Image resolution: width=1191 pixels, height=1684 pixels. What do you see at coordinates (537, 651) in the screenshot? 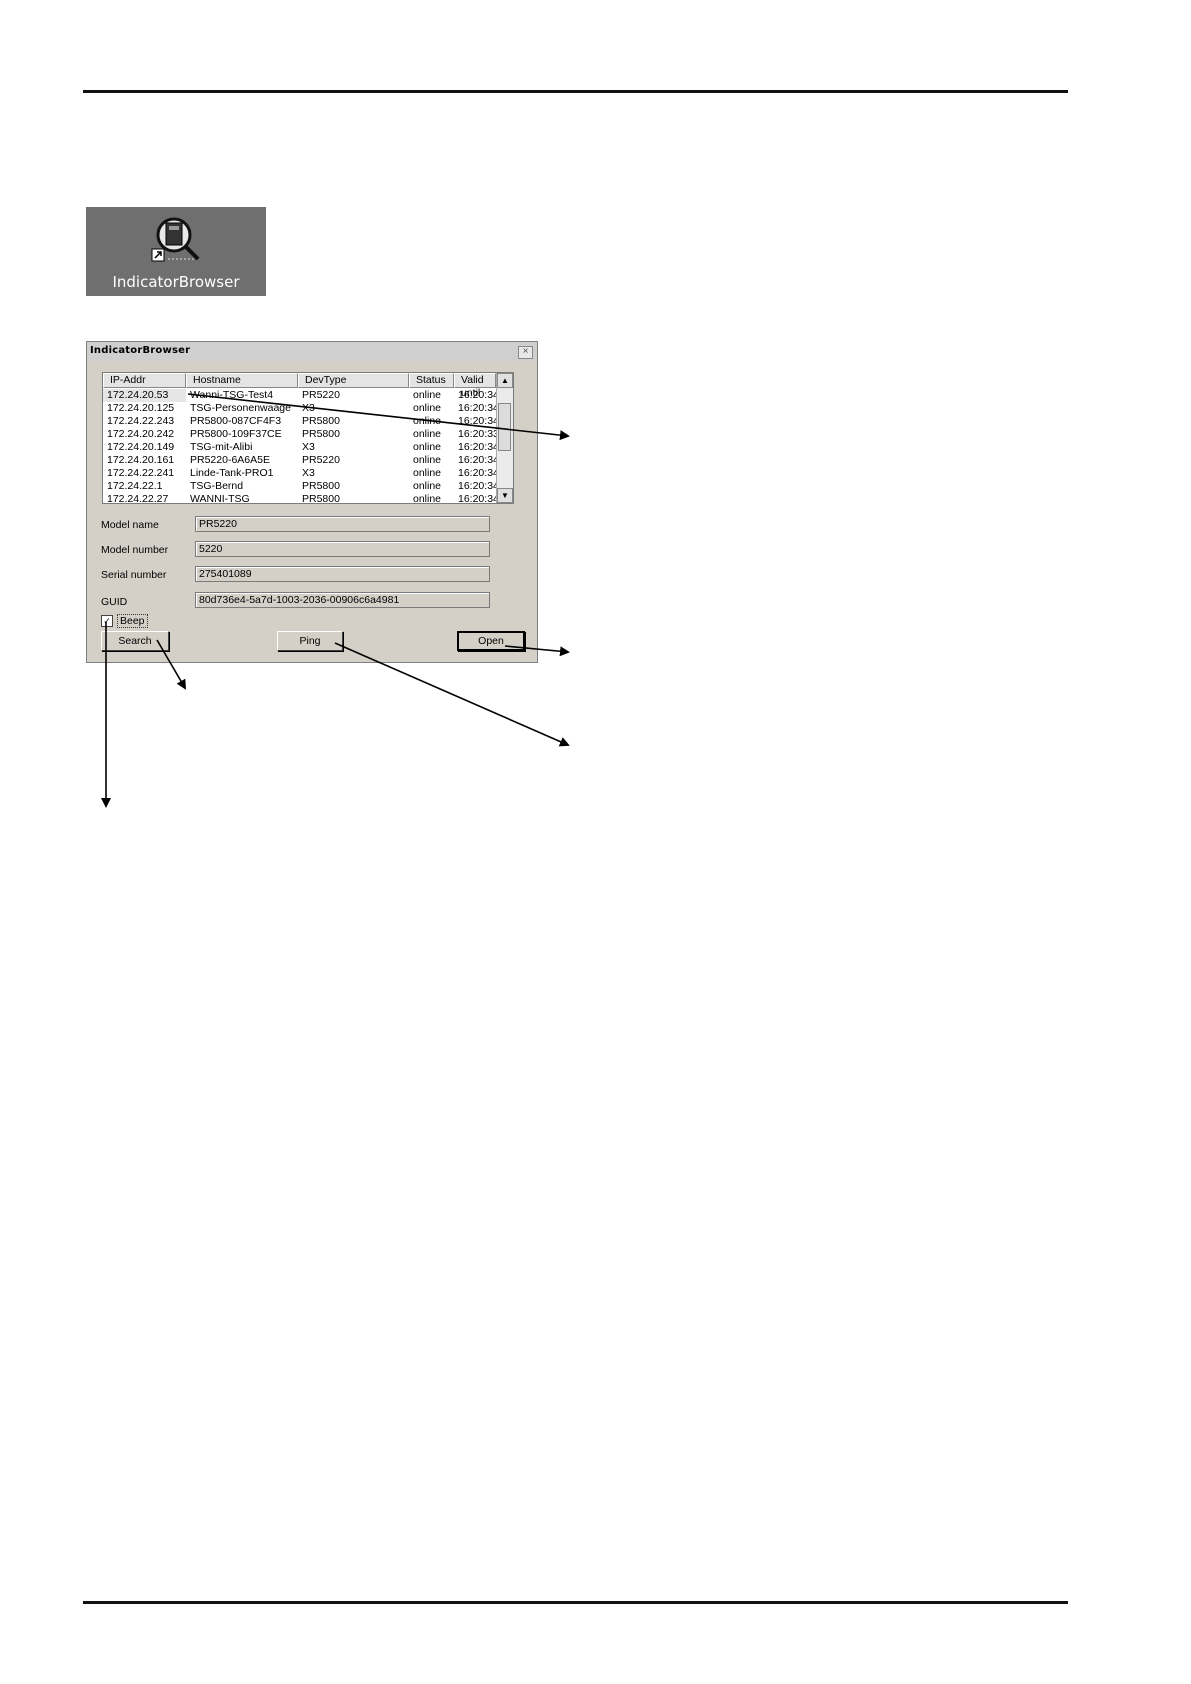
I see `arrow-open-button` at bounding box center [537, 651].